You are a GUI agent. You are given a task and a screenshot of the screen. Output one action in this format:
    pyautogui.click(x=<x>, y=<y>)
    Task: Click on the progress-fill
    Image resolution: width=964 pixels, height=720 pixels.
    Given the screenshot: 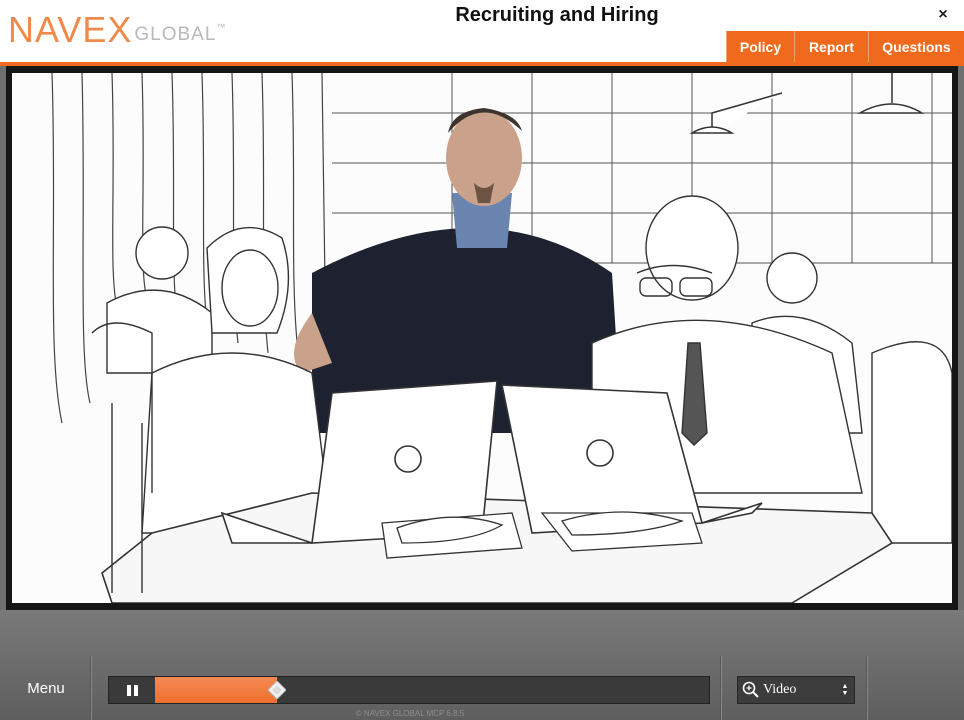 What is the action you would take?
    pyautogui.click(x=216, y=690)
    